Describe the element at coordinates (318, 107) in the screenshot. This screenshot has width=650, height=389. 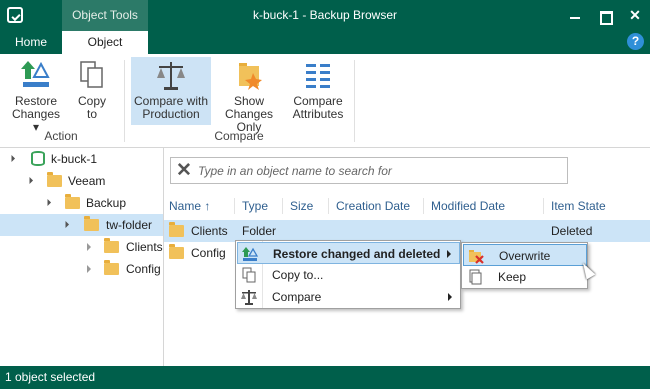
I see `compare-attributes-label: Compare Attributes` at that location.